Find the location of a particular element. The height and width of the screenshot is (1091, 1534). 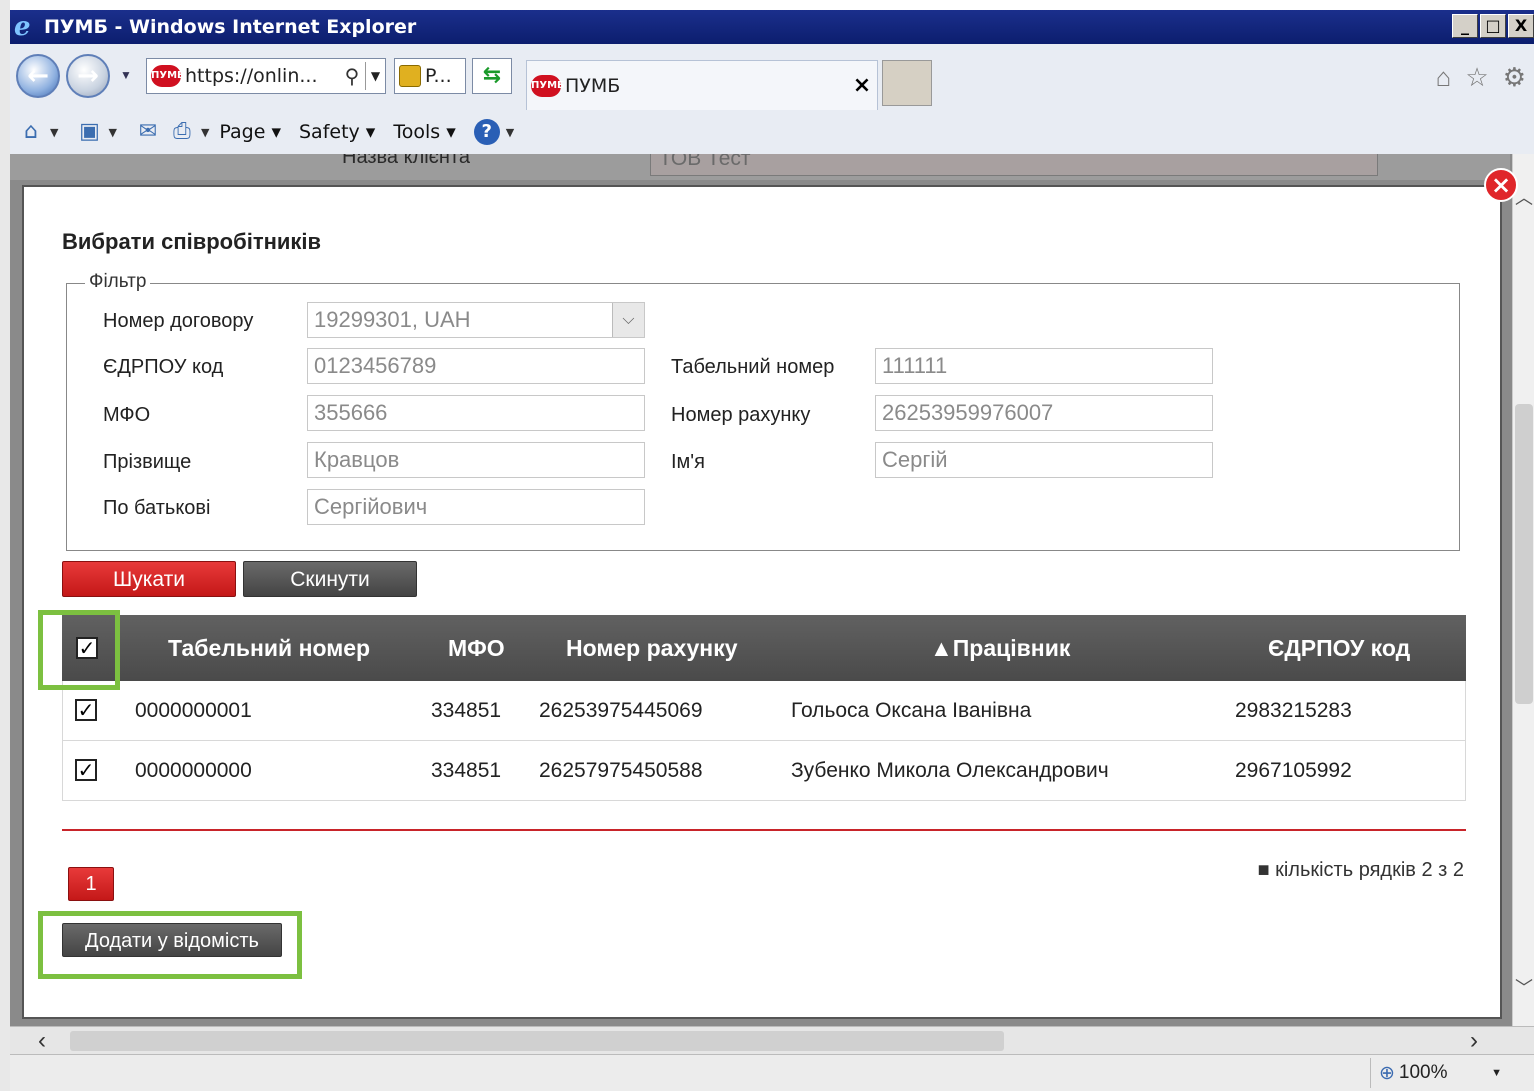

cell-account: 26253975445069 is located at coordinates (621, 710).